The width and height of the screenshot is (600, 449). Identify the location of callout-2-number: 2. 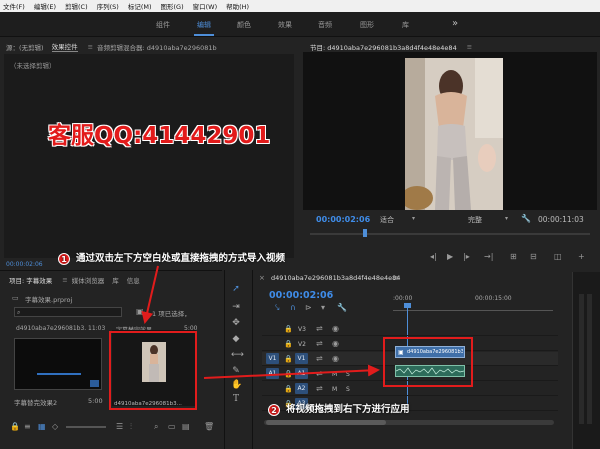
(274, 409).